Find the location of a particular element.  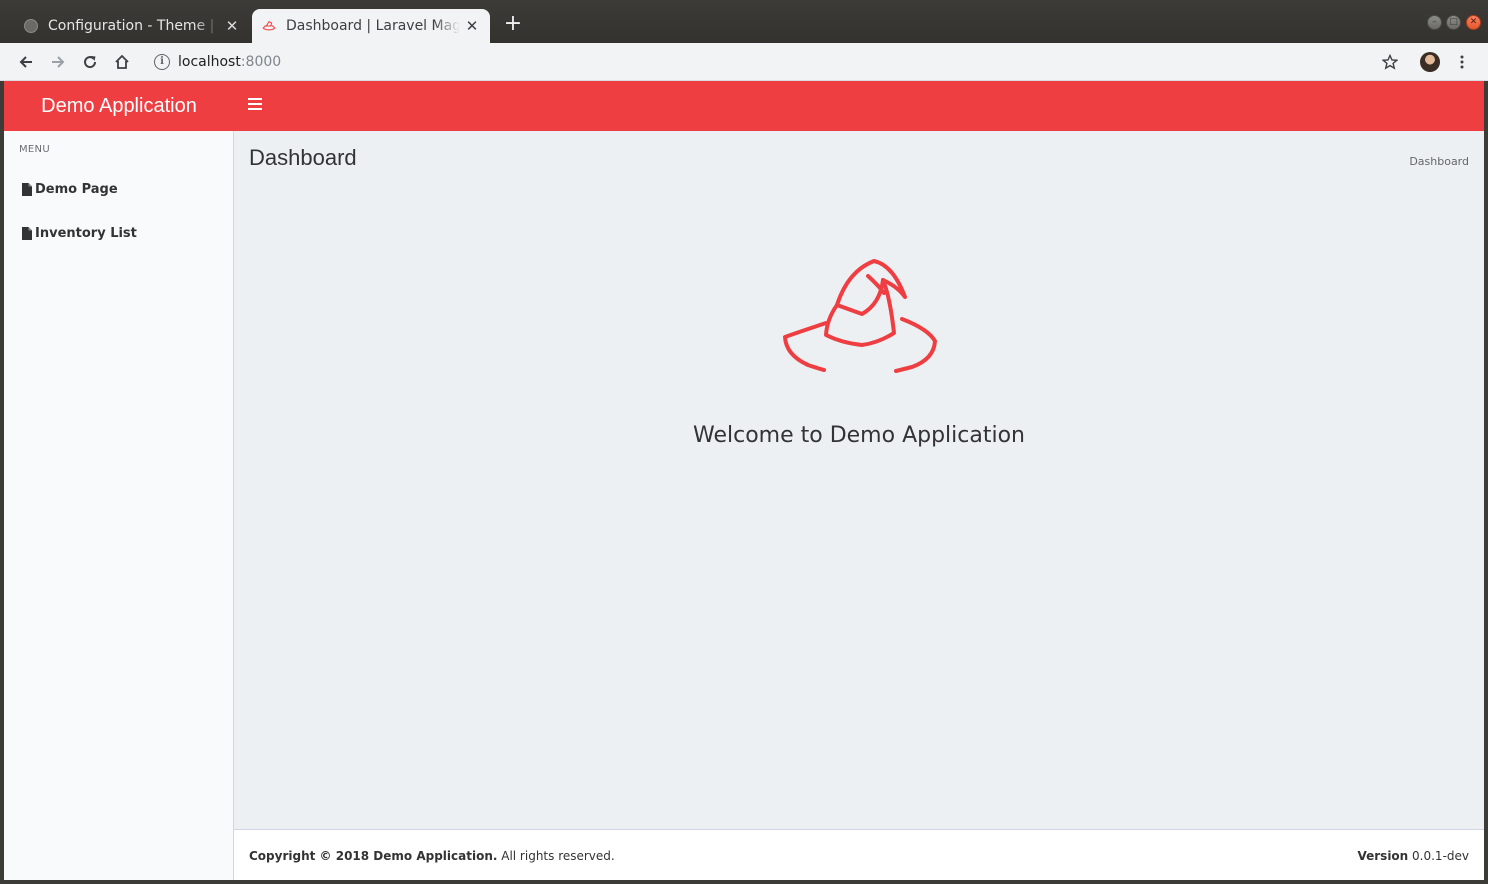

hamburger-icon is located at coordinates (255, 105).